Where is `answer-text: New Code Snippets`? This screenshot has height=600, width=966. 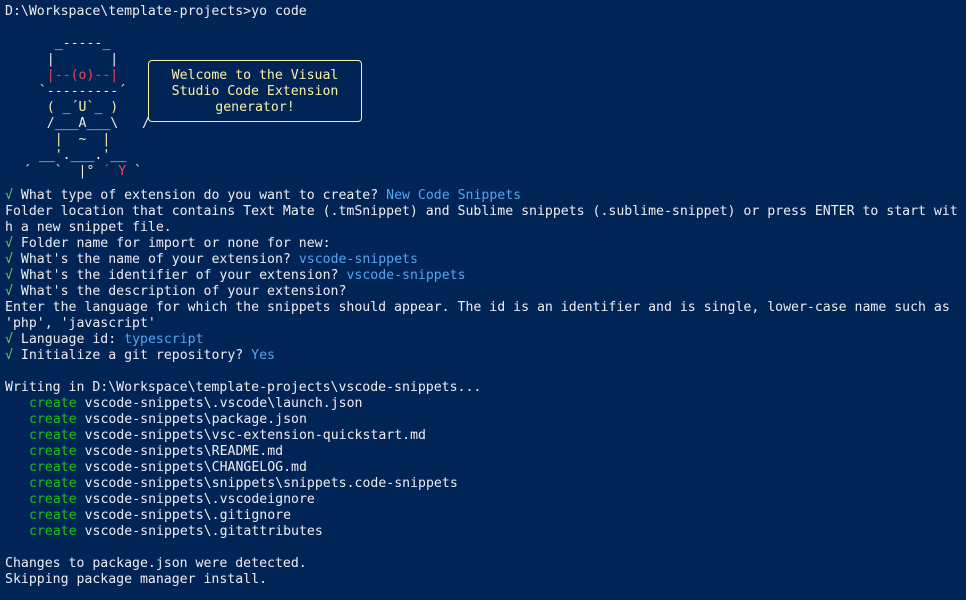 answer-text: New Code Snippets is located at coordinates (454, 195).